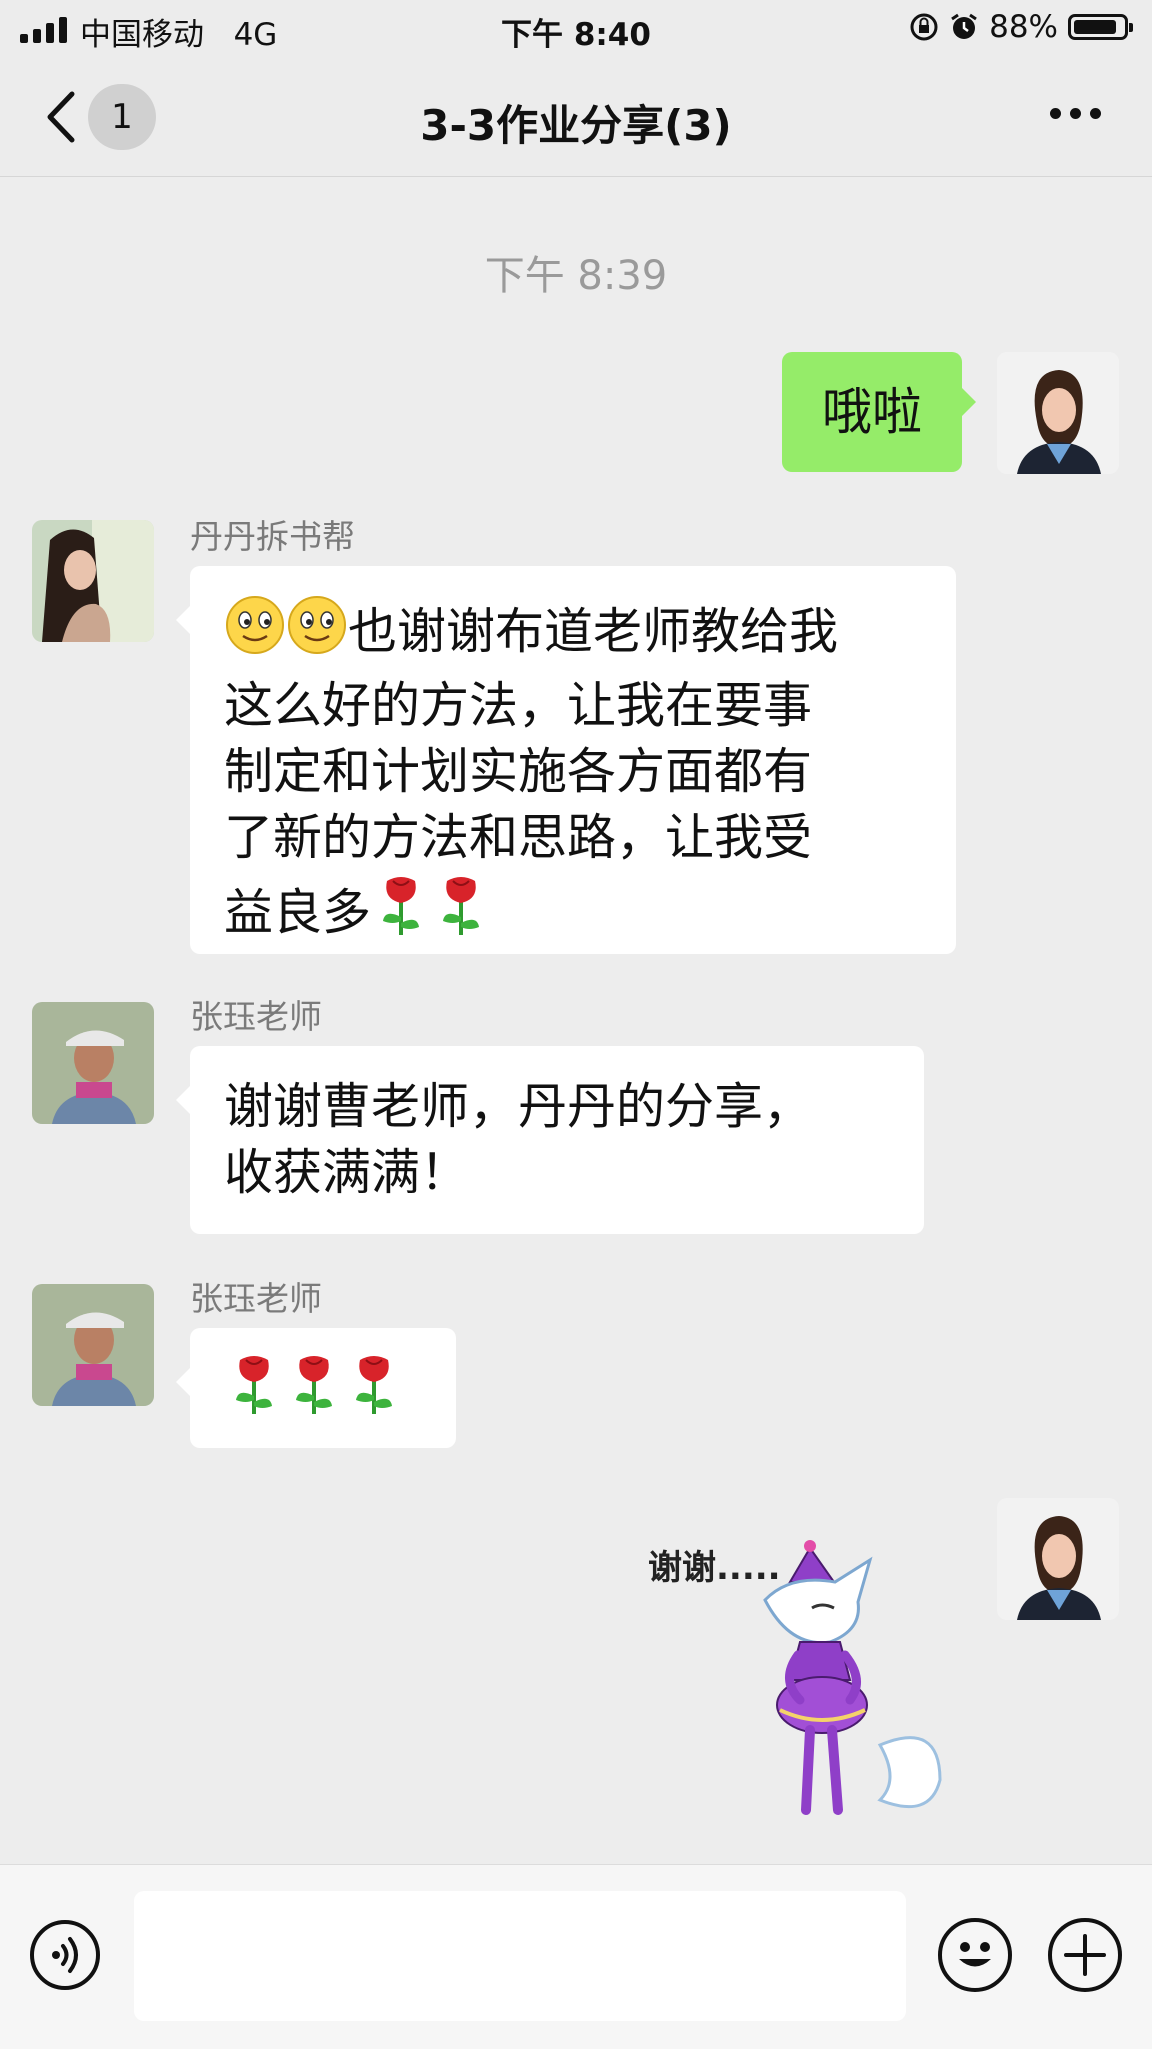 The image size is (1152, 2049). I want to click on rotation-lock-icon, so click(924, 27).